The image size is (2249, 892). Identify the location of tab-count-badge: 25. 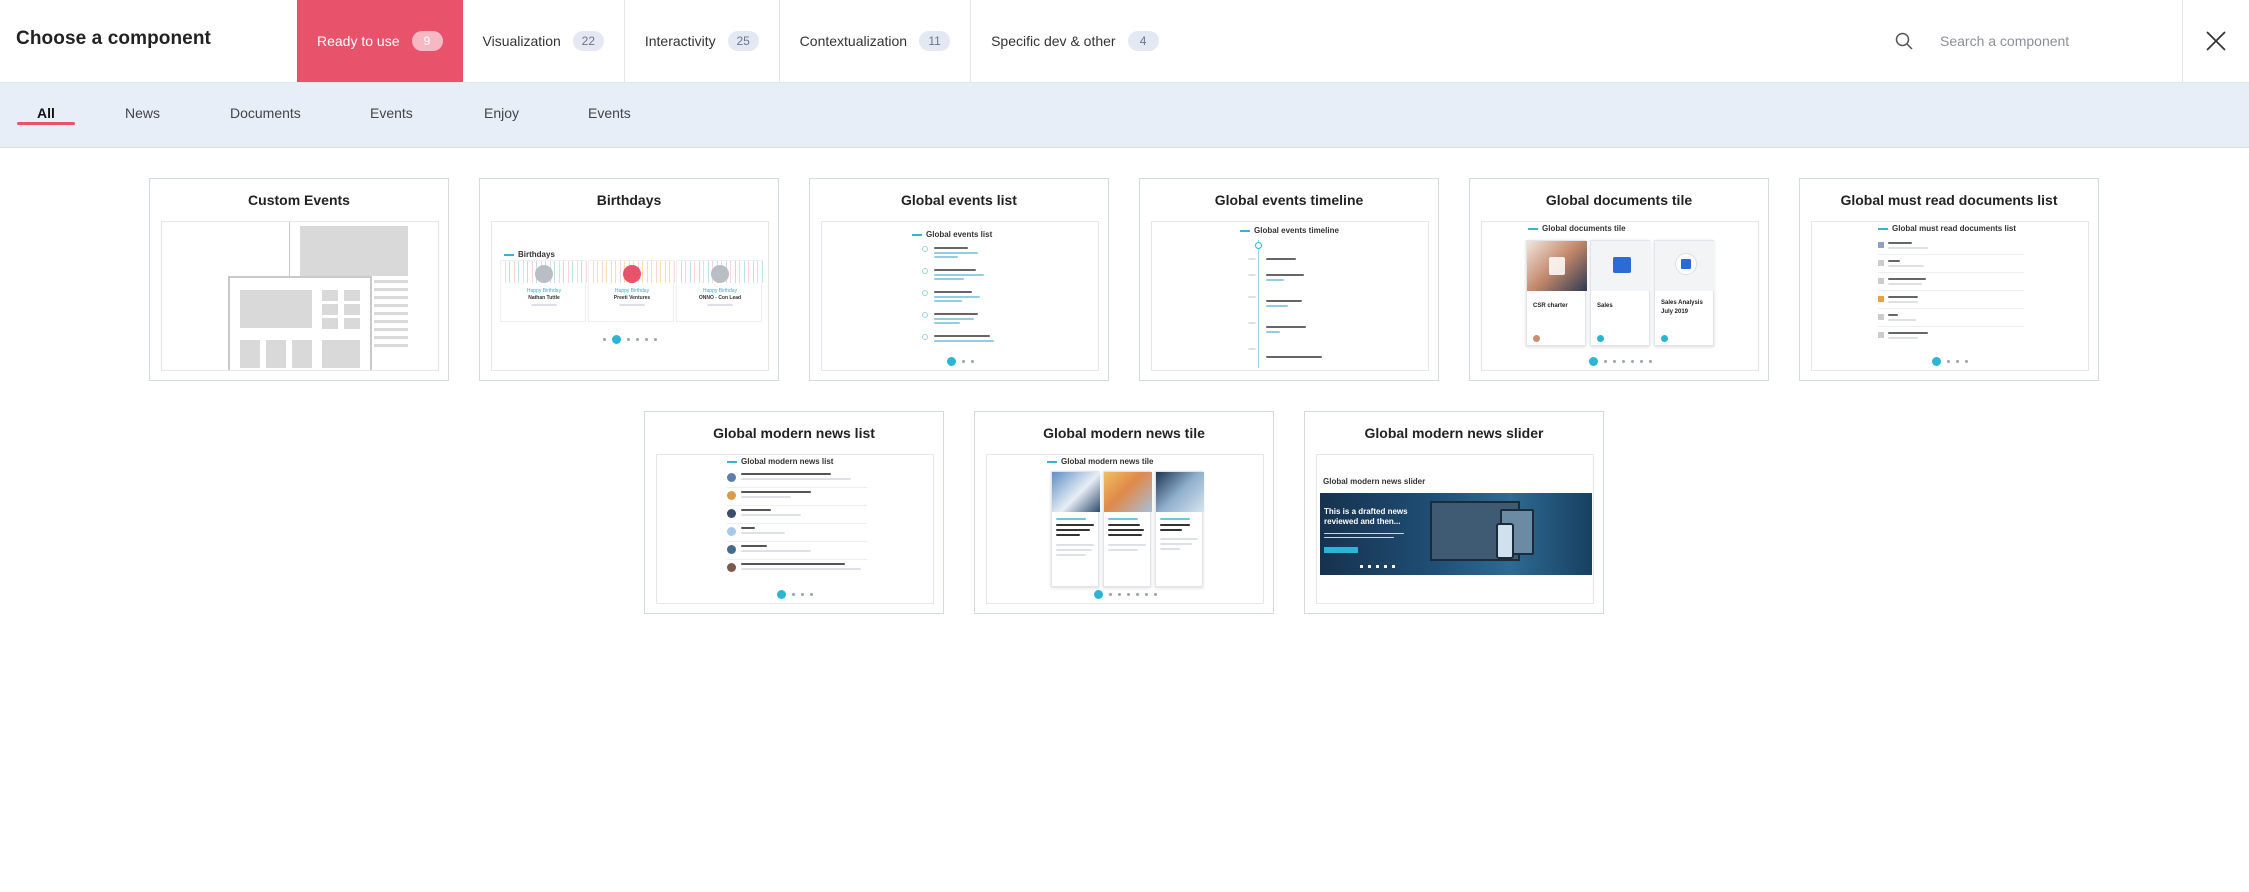
(743, 41).